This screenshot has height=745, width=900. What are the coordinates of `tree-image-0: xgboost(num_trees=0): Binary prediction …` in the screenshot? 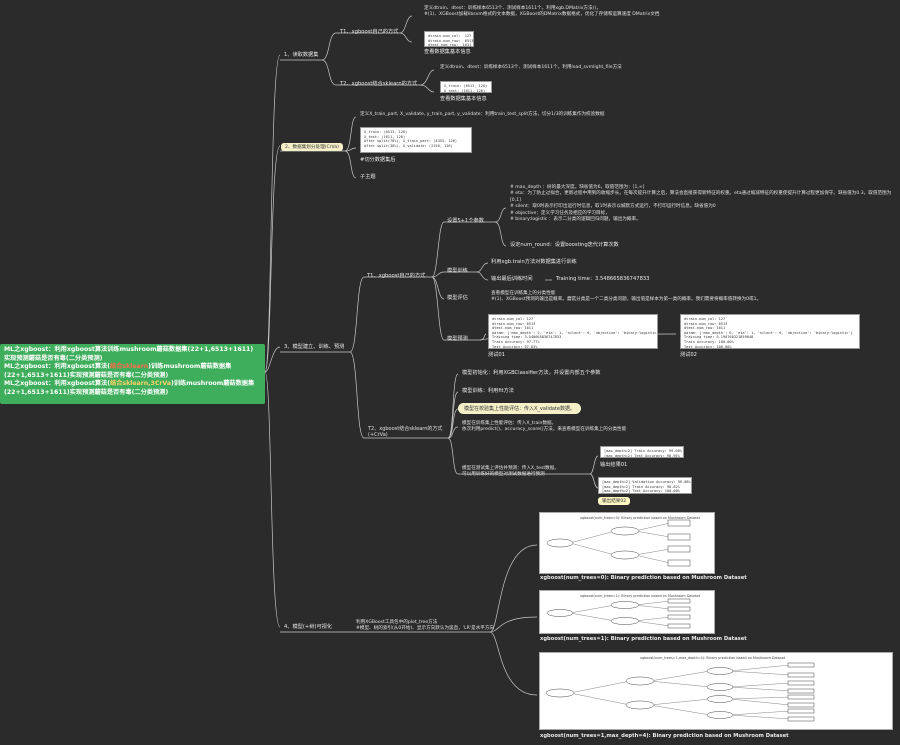 It's located at (627, 543).